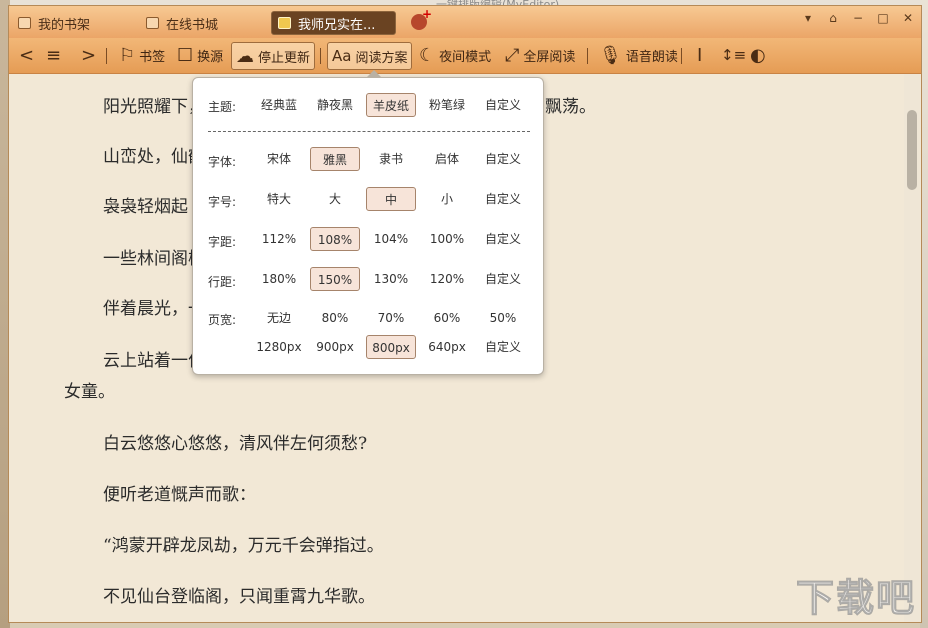  Describe the element at coordinates (447, 239) in the screenshot. I see `letter-spacing-option: 100%` at that location.